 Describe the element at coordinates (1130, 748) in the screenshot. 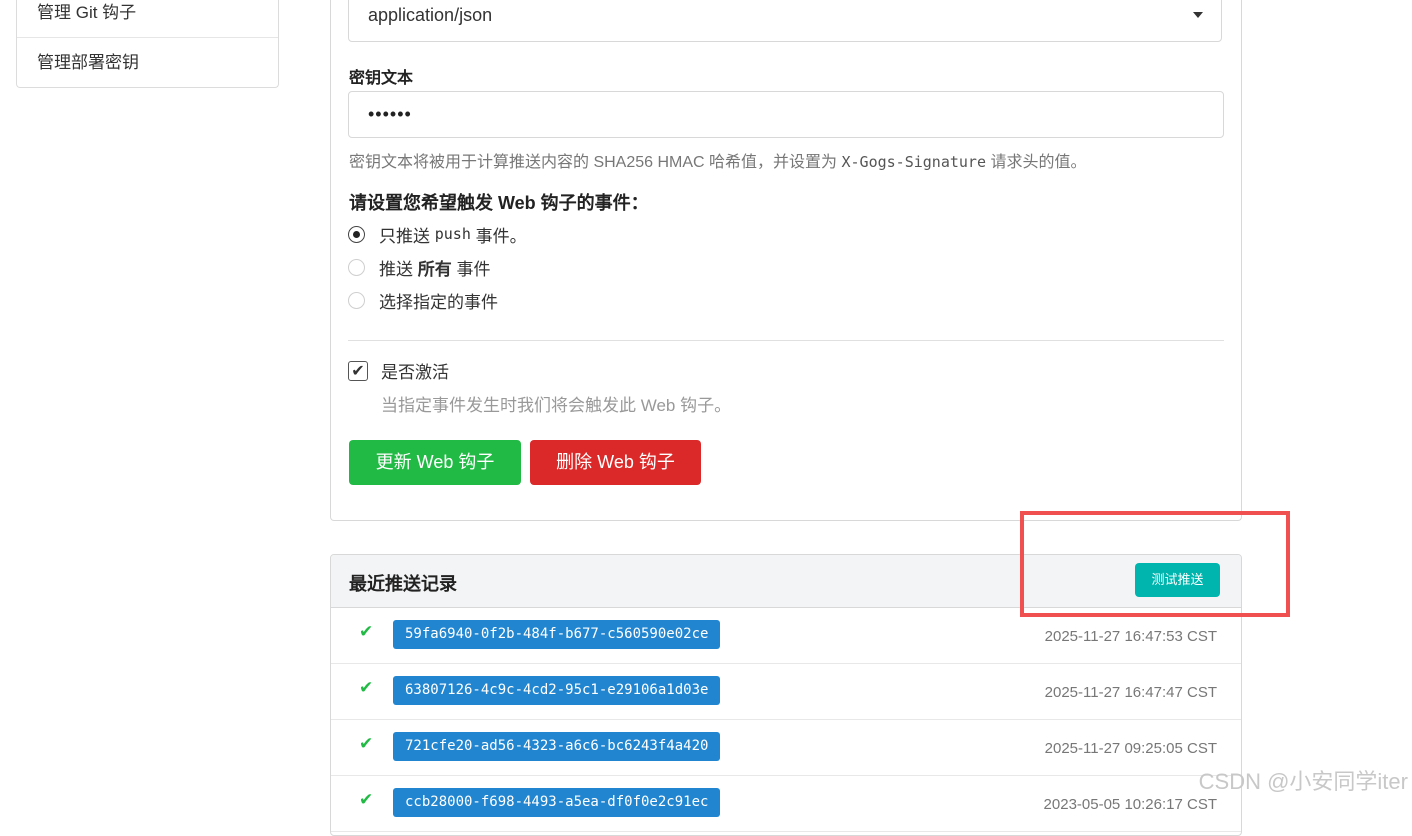

I see `delivery-time: 2025-11-27 09:25:05 CST` at that location.